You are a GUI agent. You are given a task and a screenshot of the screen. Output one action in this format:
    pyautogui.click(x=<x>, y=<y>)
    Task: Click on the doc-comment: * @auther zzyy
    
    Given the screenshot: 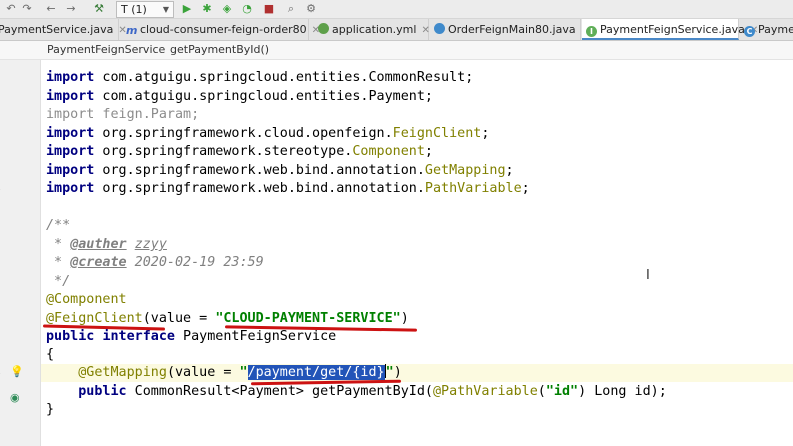 What is the action you would take?
    pyautogui.click(x=106, y=245)
    